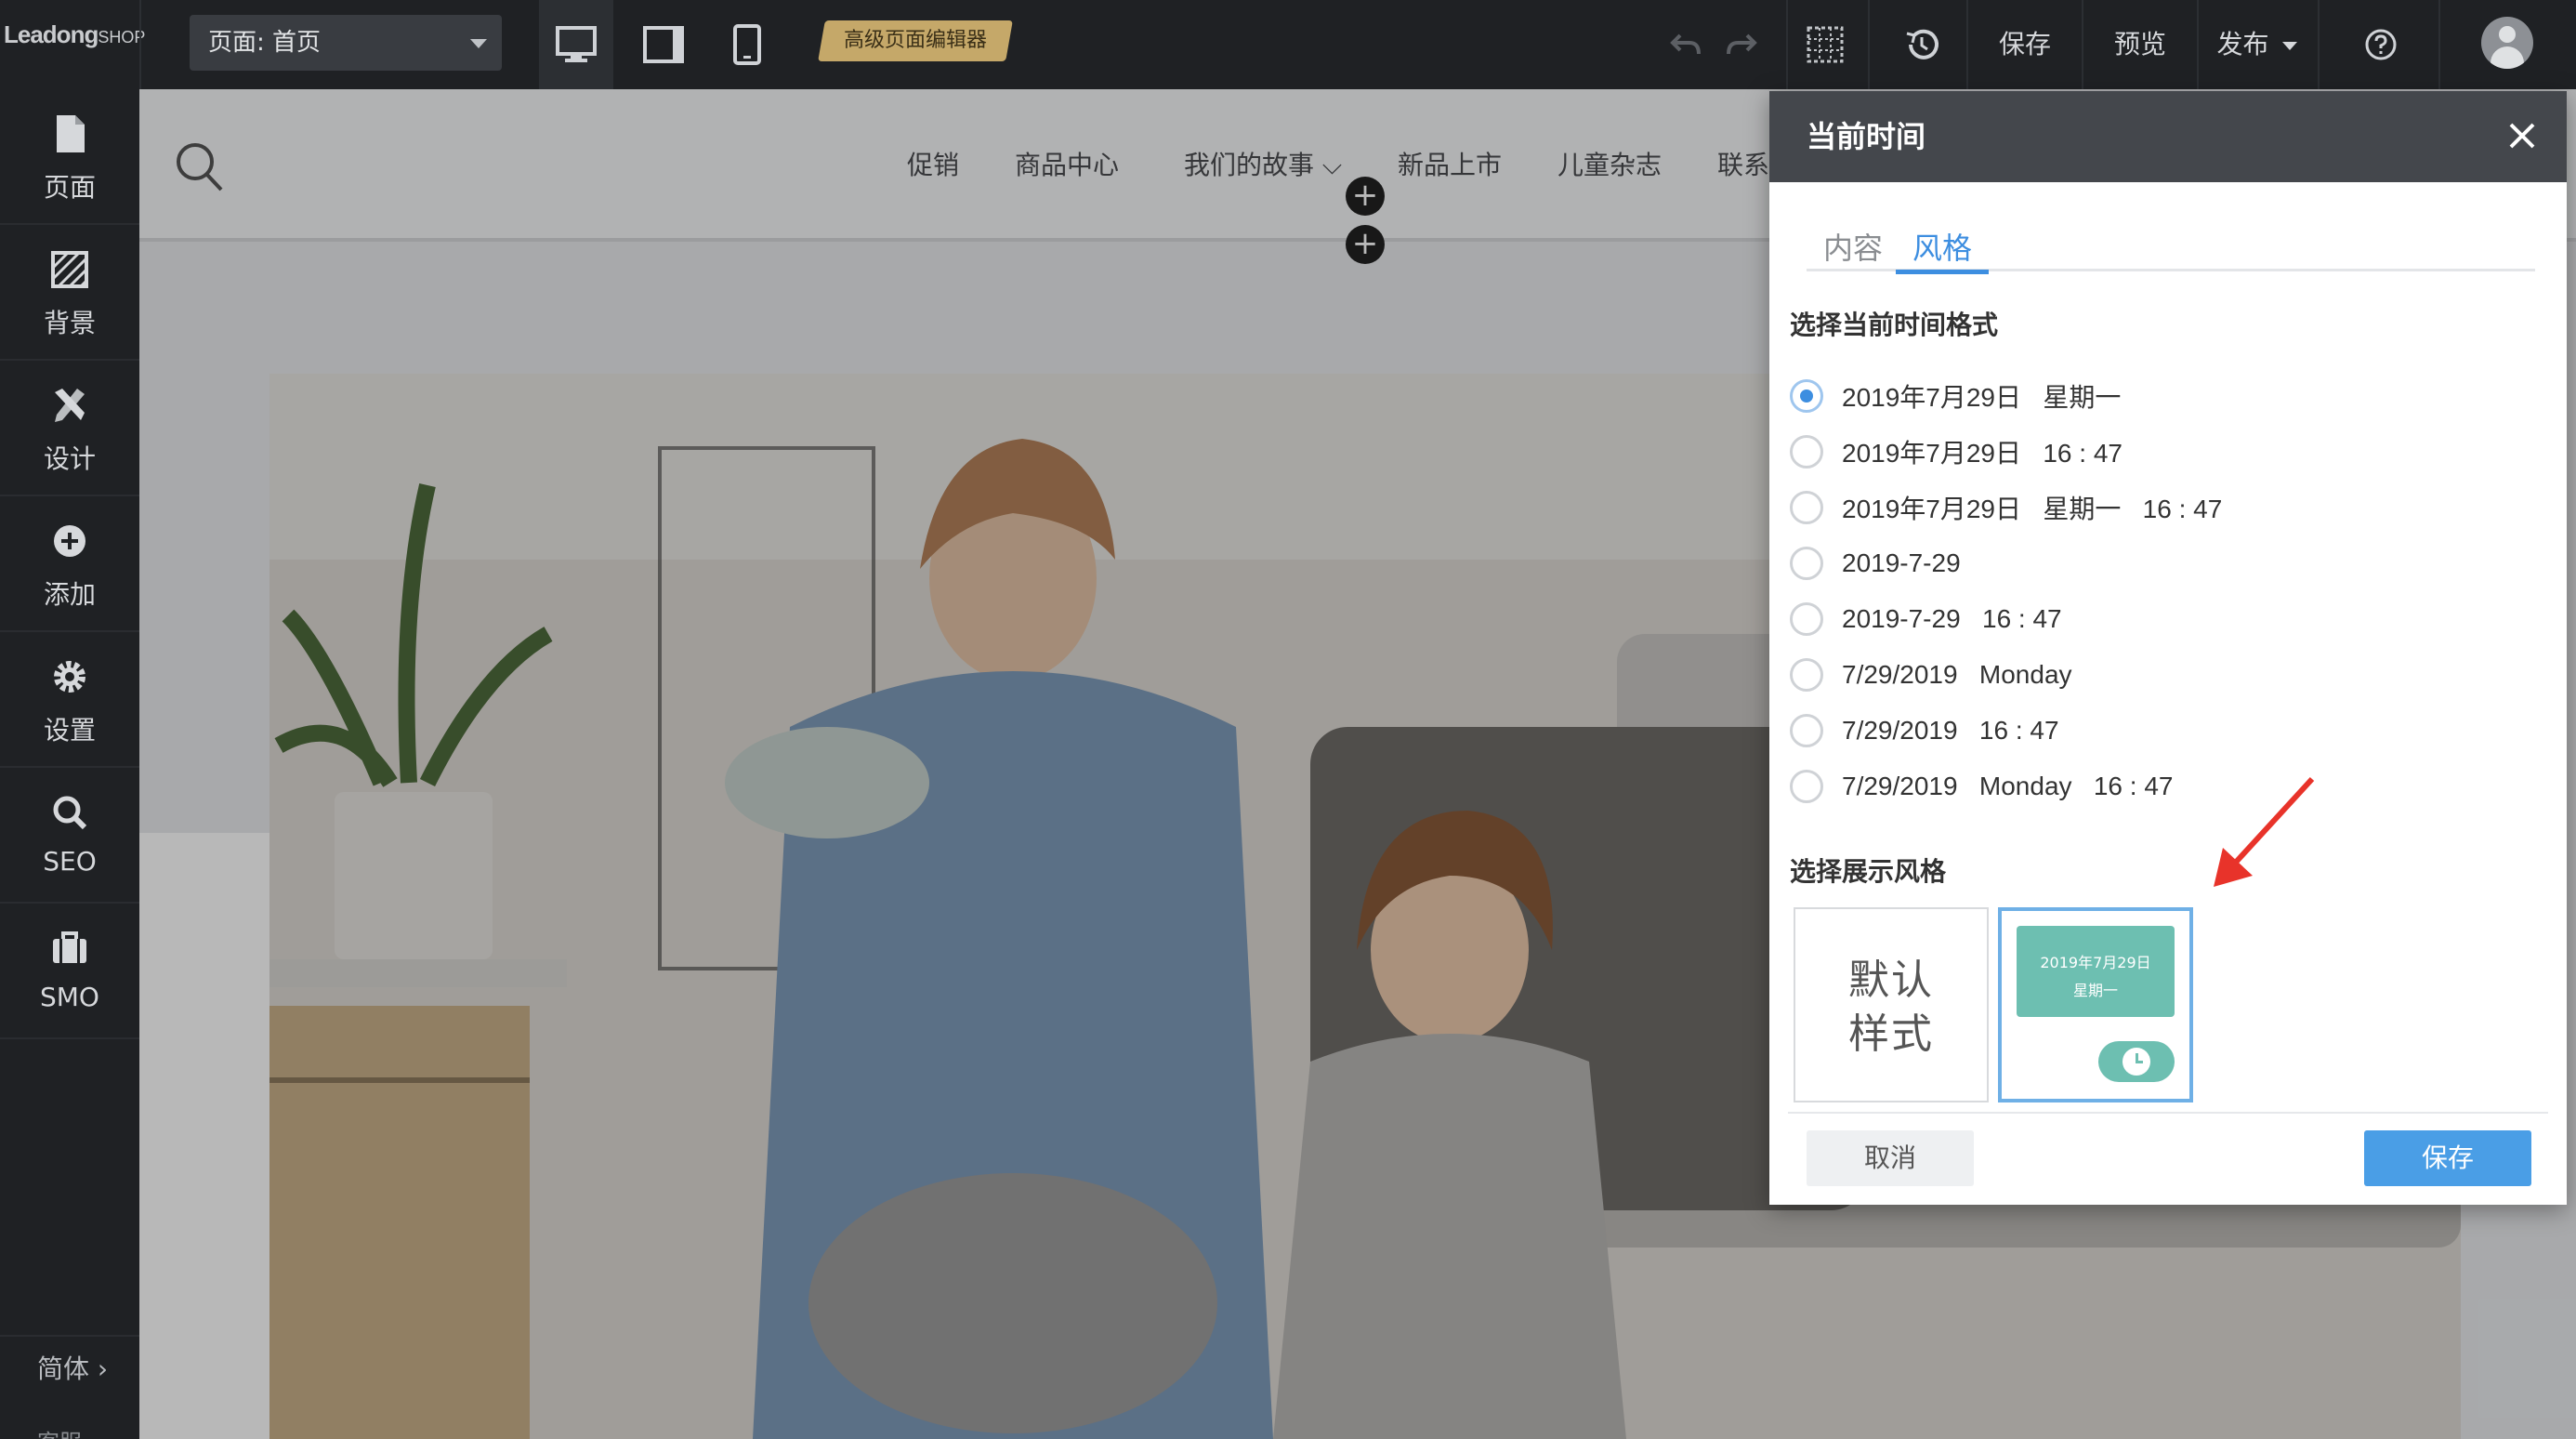  What do you see at coordinates (2032, 509) in the screenshot?
I see `format-option-label: 2019年7月29日 星期一 16 : 47` at bounding box center [2032, 509].